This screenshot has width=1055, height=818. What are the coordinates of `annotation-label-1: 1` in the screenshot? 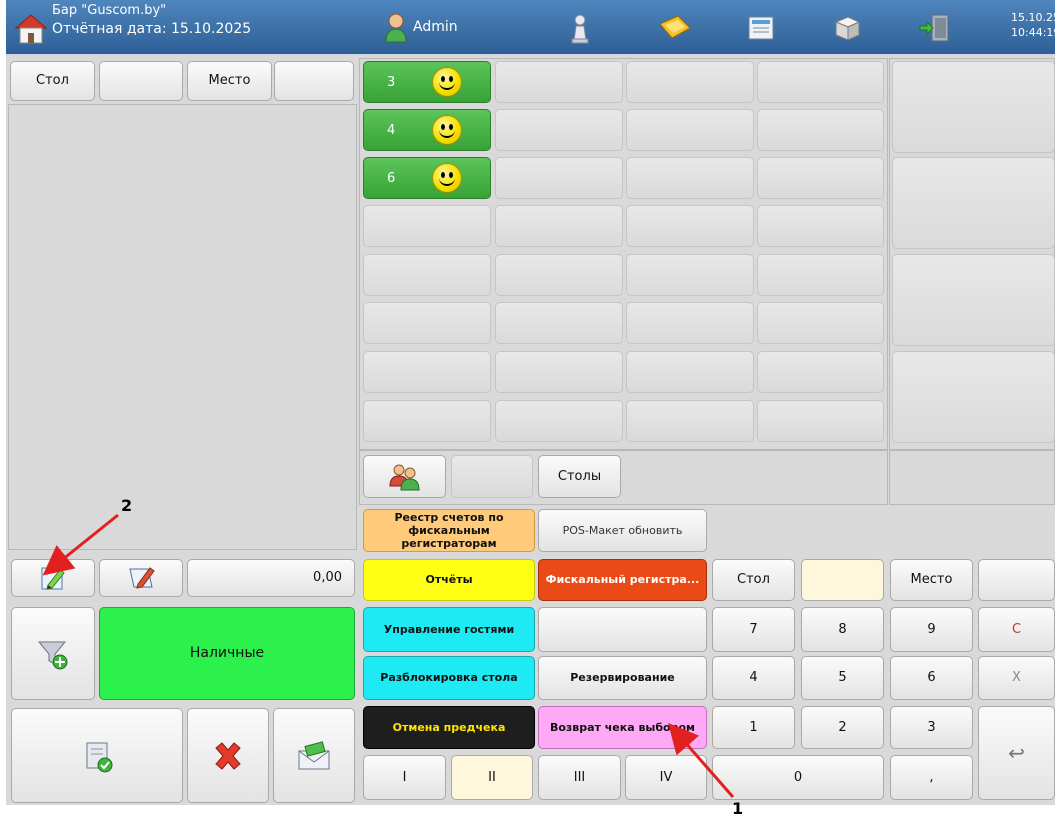 It's located at (738, 808).